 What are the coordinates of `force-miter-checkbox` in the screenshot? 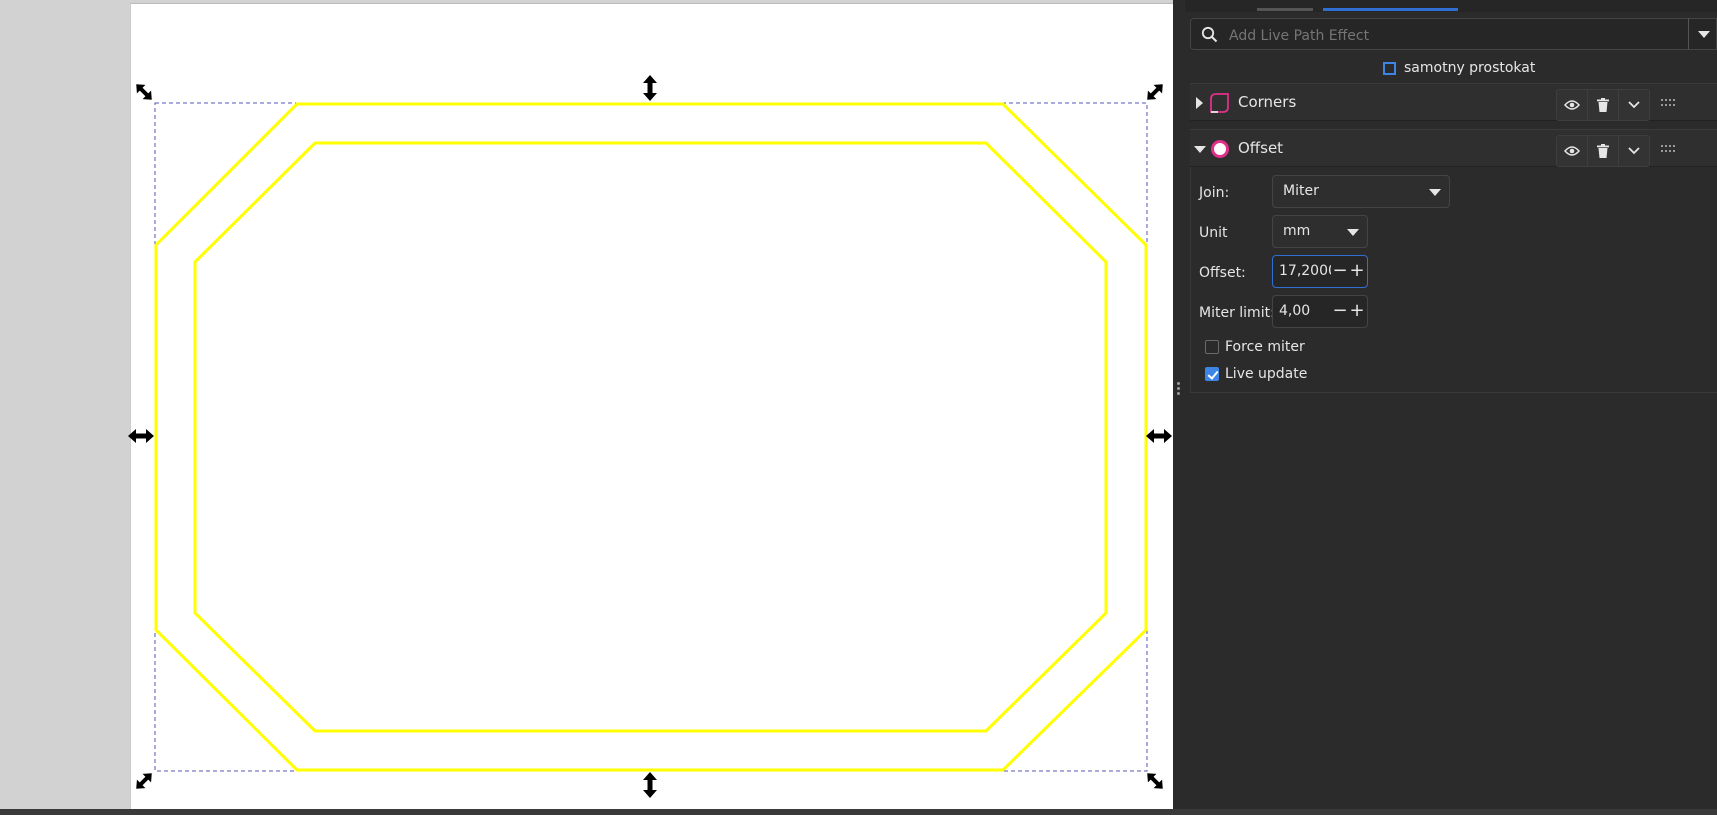 It's located at (1212, 347).